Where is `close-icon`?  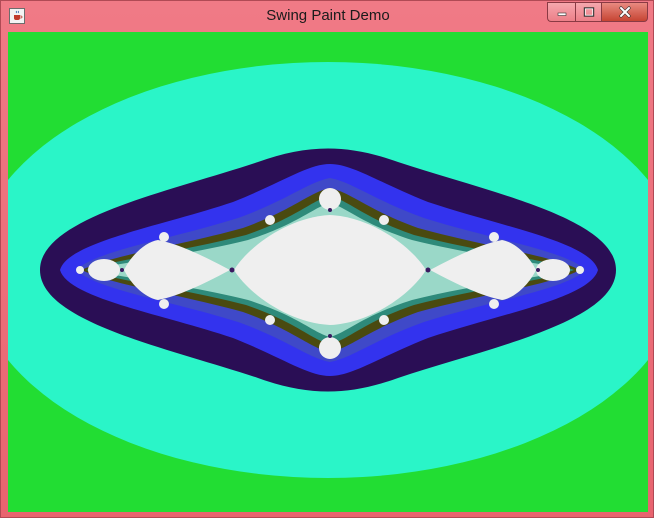 close-icon is located at coordinates (624, 12).